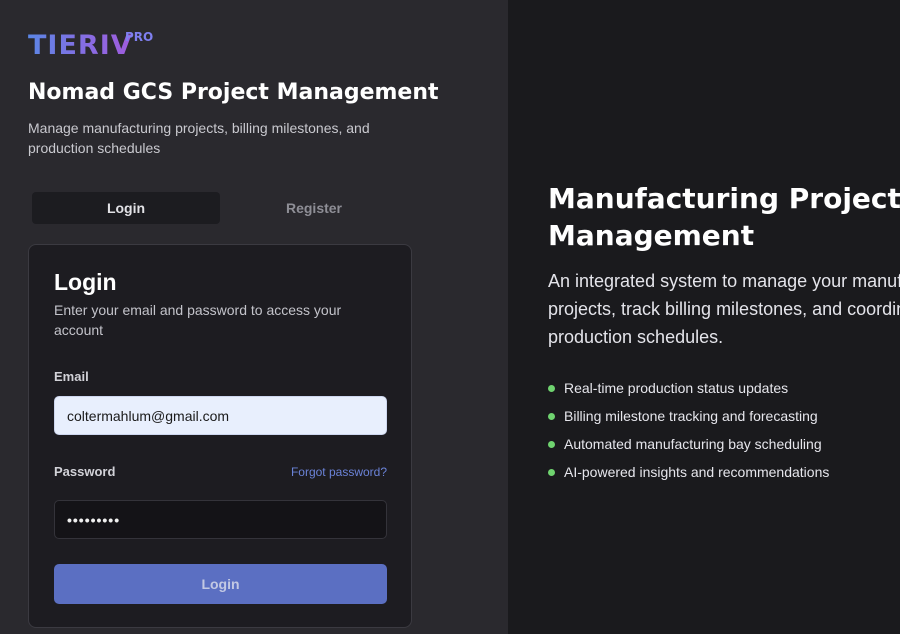  Describe the element at coordinates (220, 584) in the screenshot. I see `login-button: Login` at that location.